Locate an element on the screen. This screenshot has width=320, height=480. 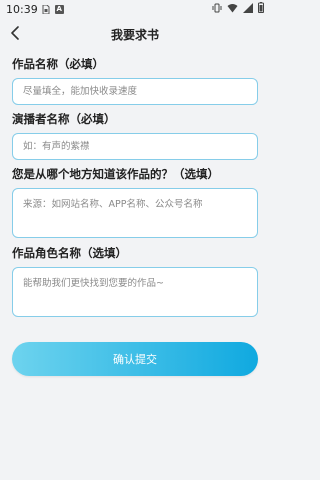
header: 我要求书 is located at coordinates (135, 34).